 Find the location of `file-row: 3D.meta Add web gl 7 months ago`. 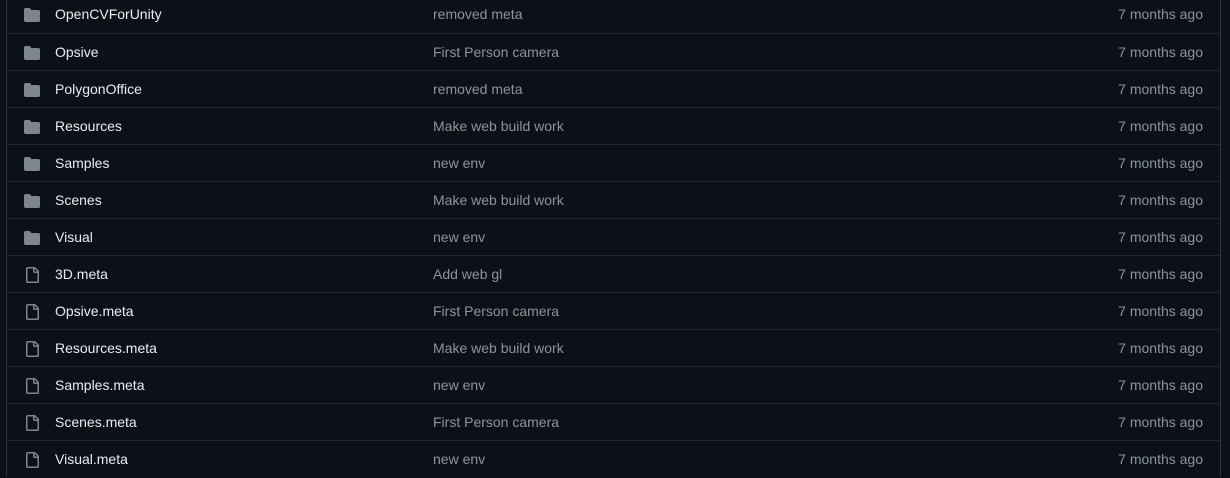

file-row: 3D.meta Add web gl 7 months ago is located at coordinates (613, 273).